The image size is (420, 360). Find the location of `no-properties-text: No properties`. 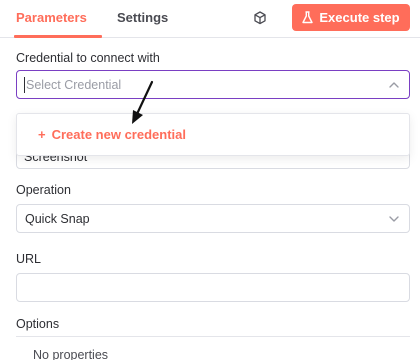

no-properties-text: No properties is located at coordinates (71, 354).